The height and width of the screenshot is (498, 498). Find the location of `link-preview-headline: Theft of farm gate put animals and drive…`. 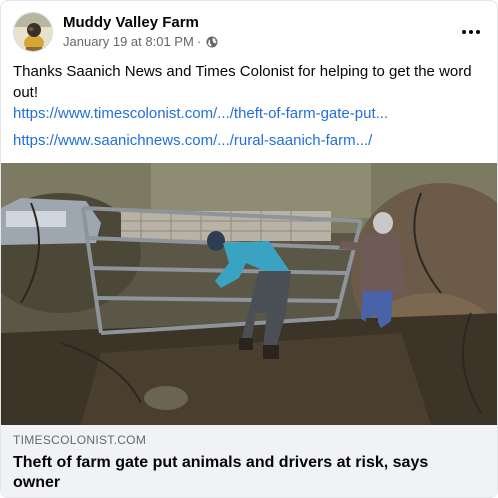

link-preview-headline: Theft of farm gate put animals and drive… is located at coordinates (243, 473).